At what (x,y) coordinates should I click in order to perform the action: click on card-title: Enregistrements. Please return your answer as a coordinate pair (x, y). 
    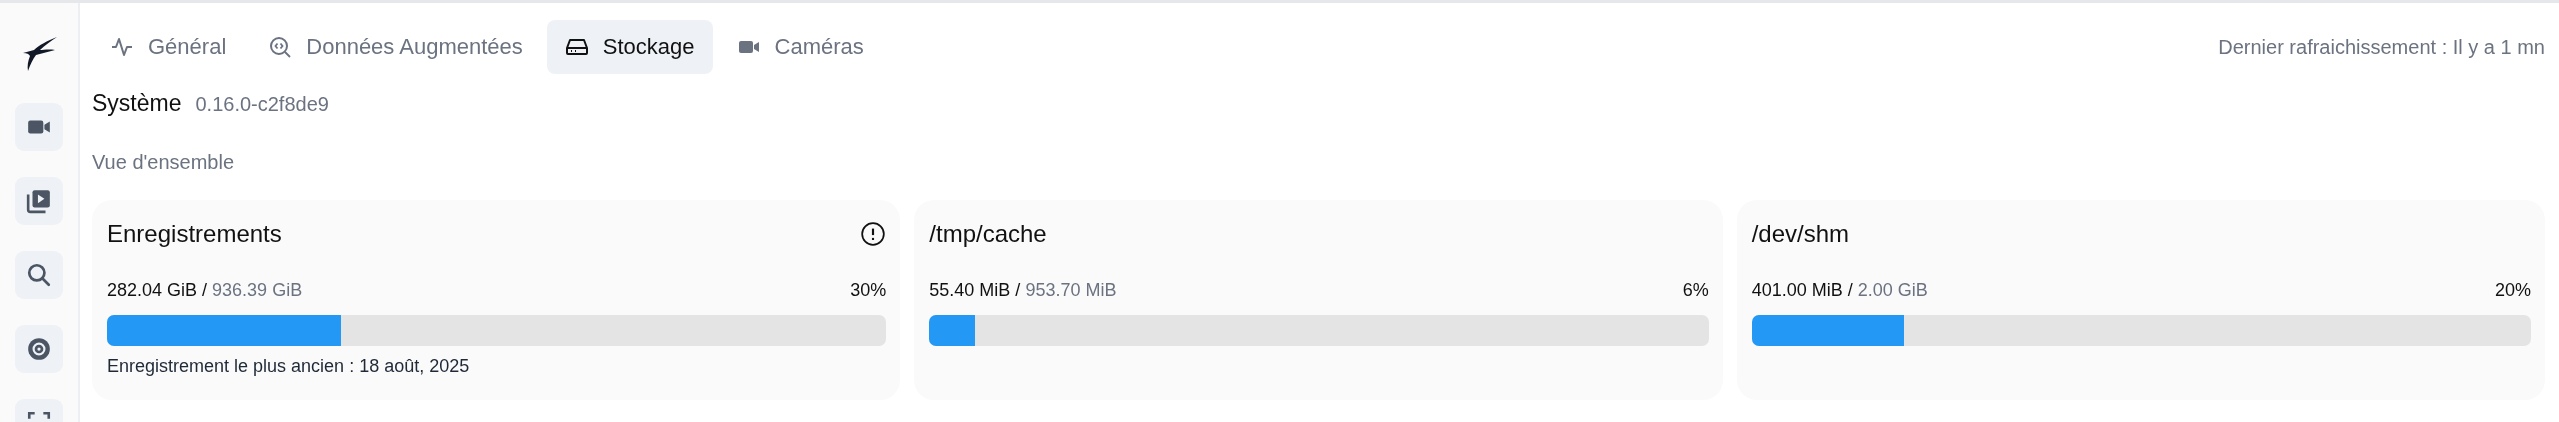
    Looking at the image, I should click on (194, 234).